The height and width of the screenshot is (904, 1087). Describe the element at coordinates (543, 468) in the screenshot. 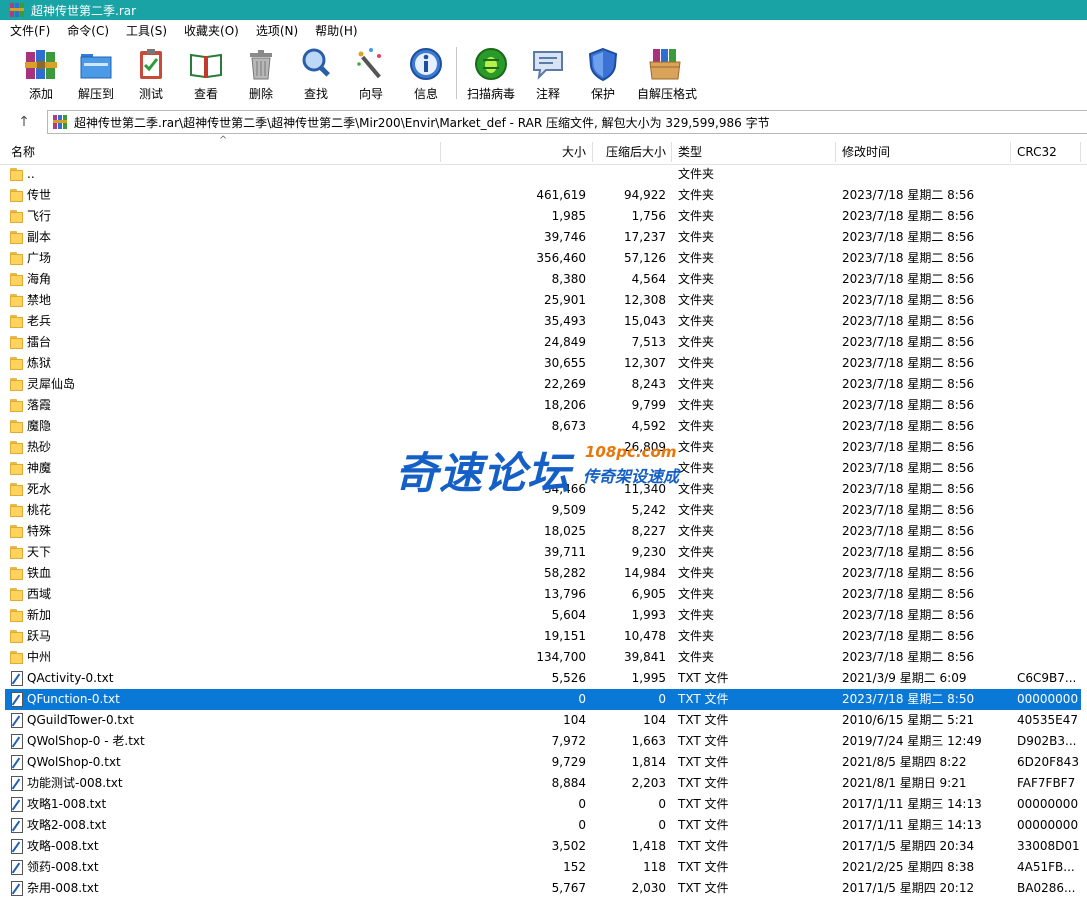

I see `file-row: 神魔 文件夹 2023/7/18 星期二 8:56` at that location.